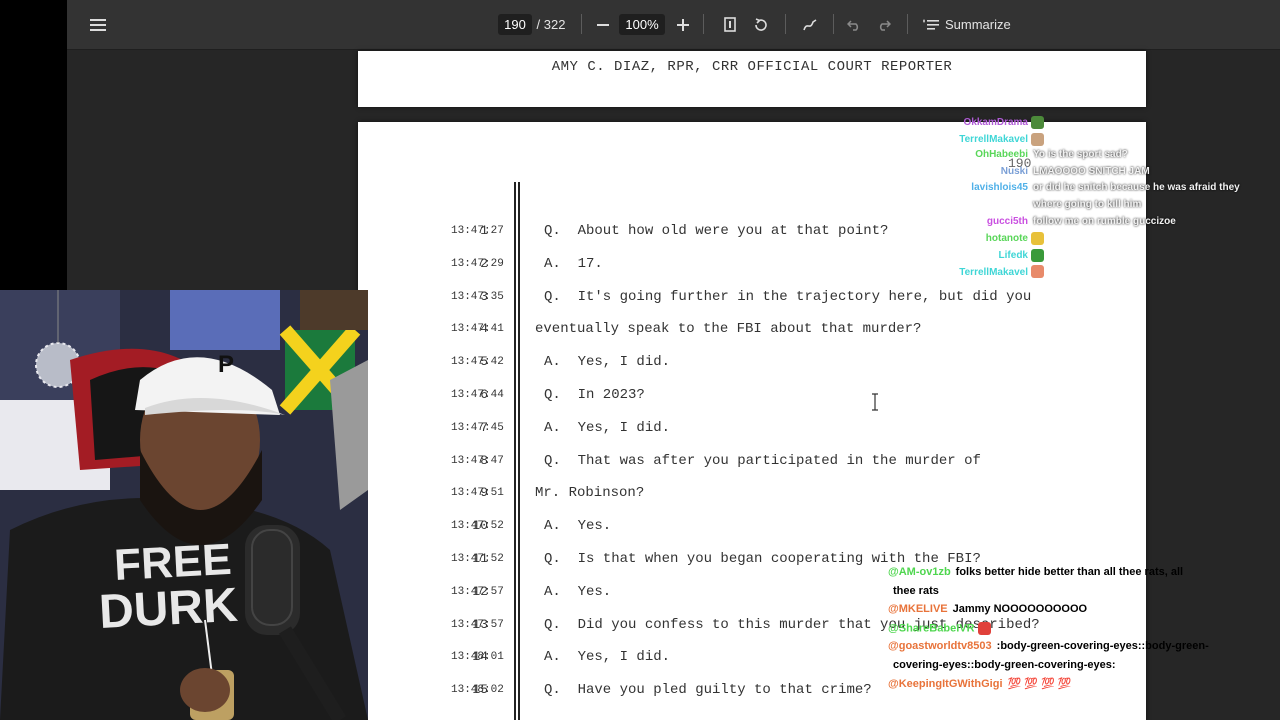 Image resolution: width=1280 pixels, height=720 pixels. I want to click on chat-username: Lifedk, so click(1013, 255).